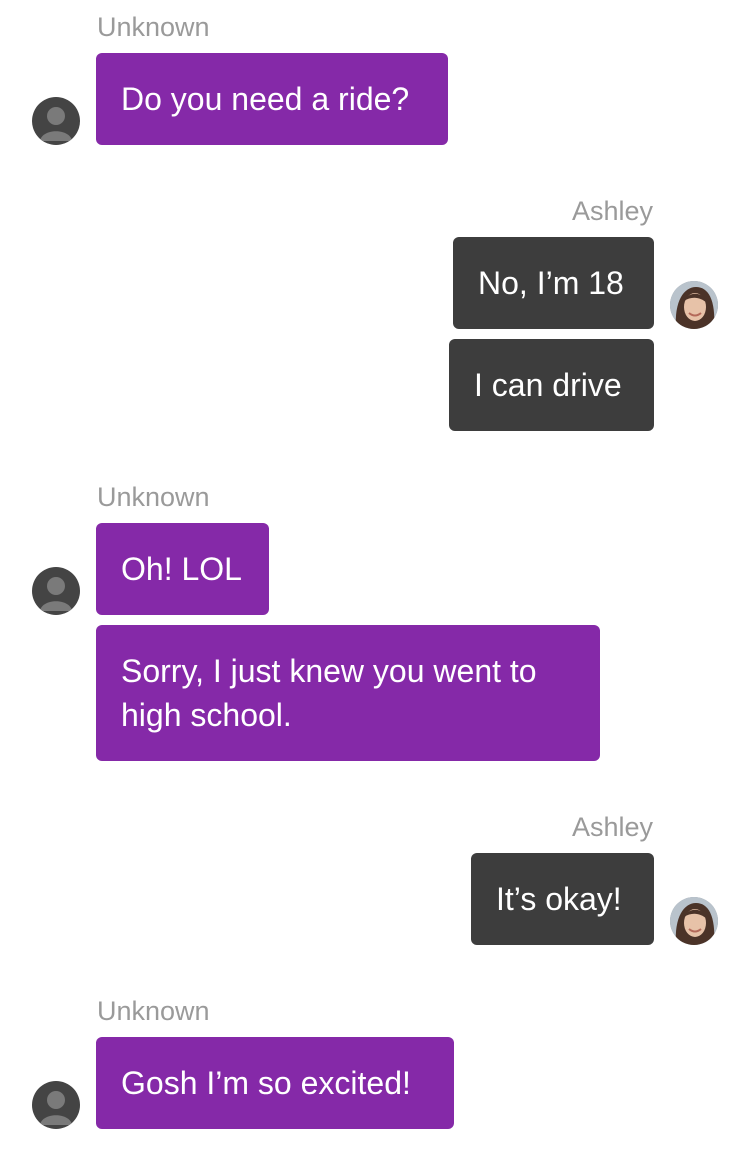 The height and width of the screenshot is (1168, 750). I want to click on outgoing-message-bubble: I can drive, so click(551, 385).